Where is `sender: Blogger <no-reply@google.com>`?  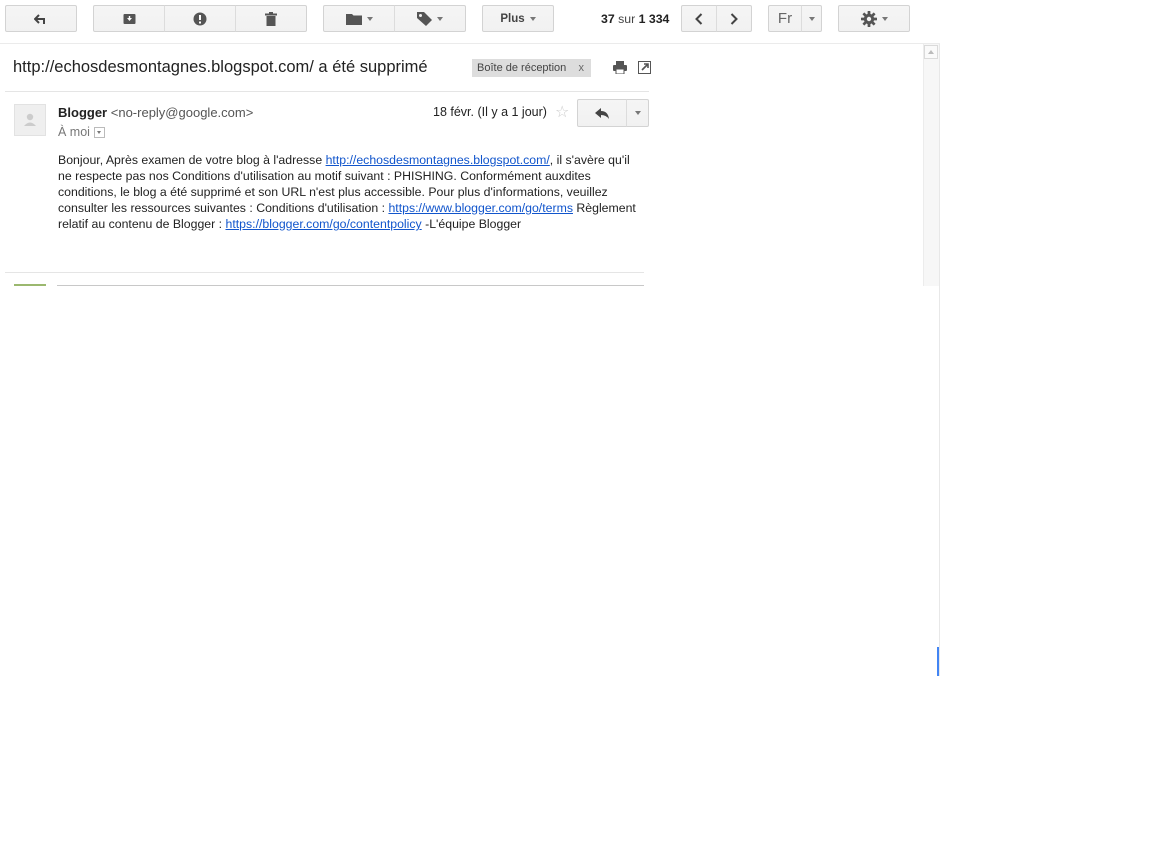 sender: Blogger <no-reply@google.com> is located at coordinates (155, 112).